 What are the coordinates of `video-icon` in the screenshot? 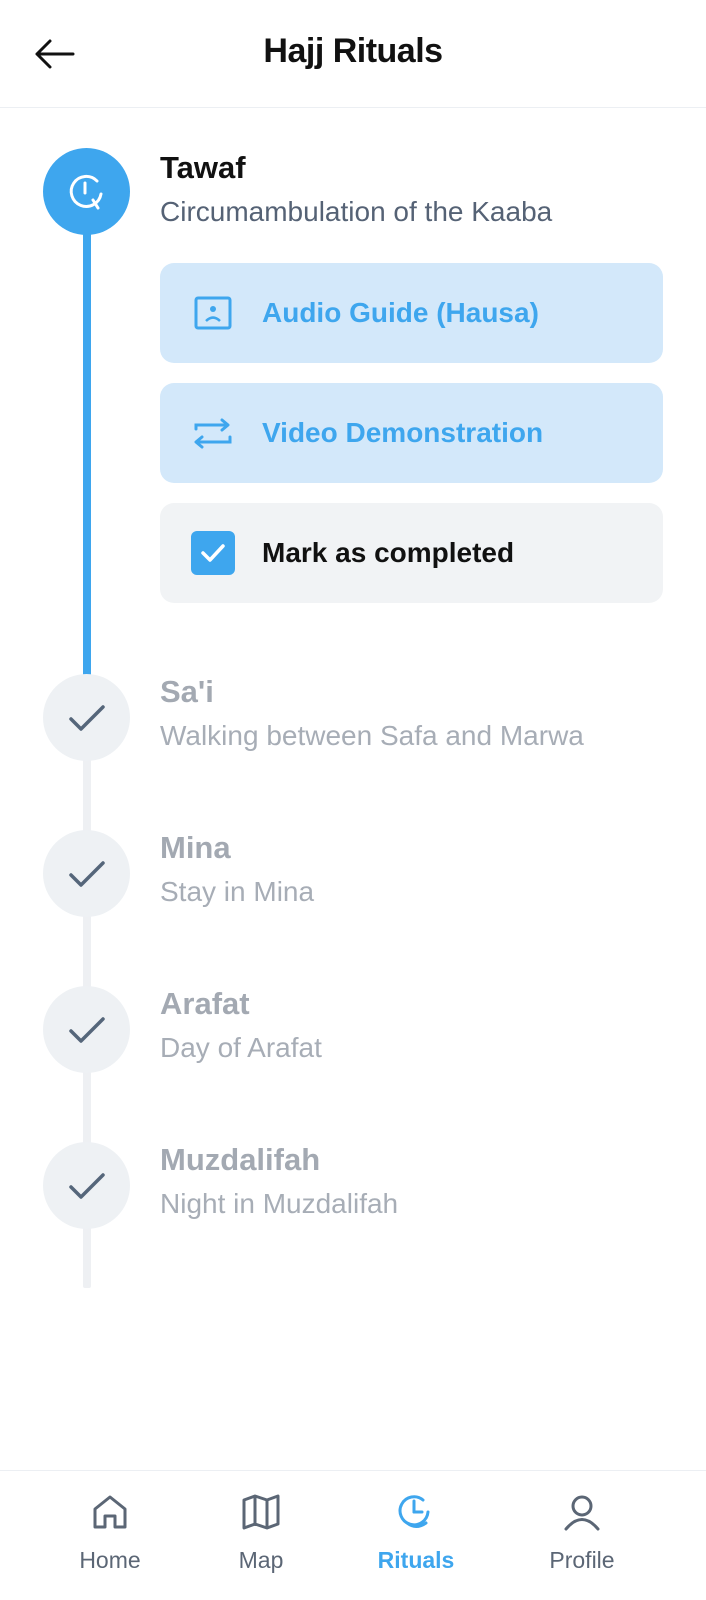 It's located at (213, 433).